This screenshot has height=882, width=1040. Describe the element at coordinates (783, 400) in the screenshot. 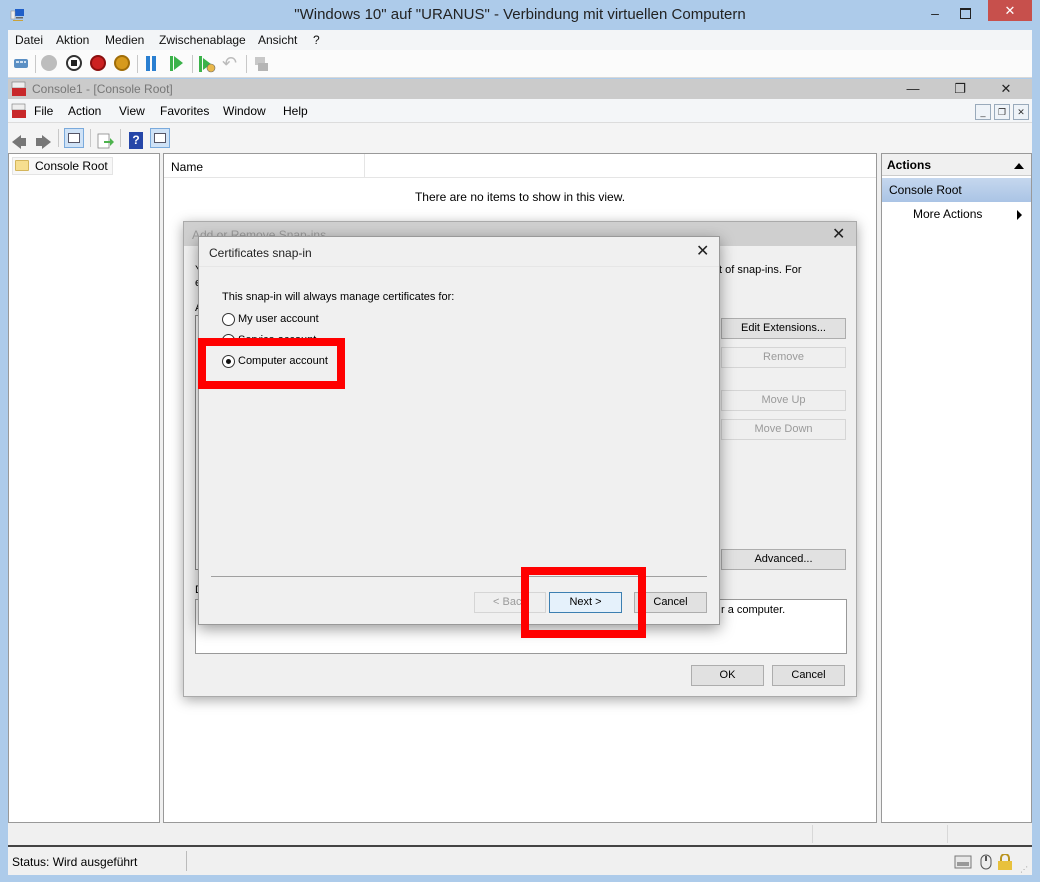

I see `move-up-button: Move Up` at that location.